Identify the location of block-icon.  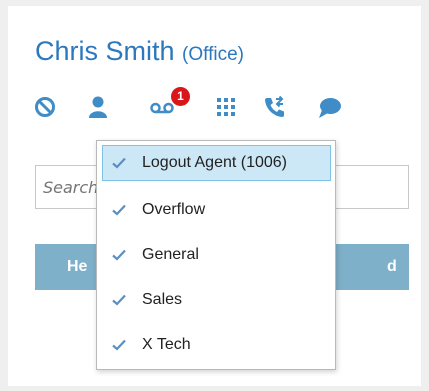
(45, 107).